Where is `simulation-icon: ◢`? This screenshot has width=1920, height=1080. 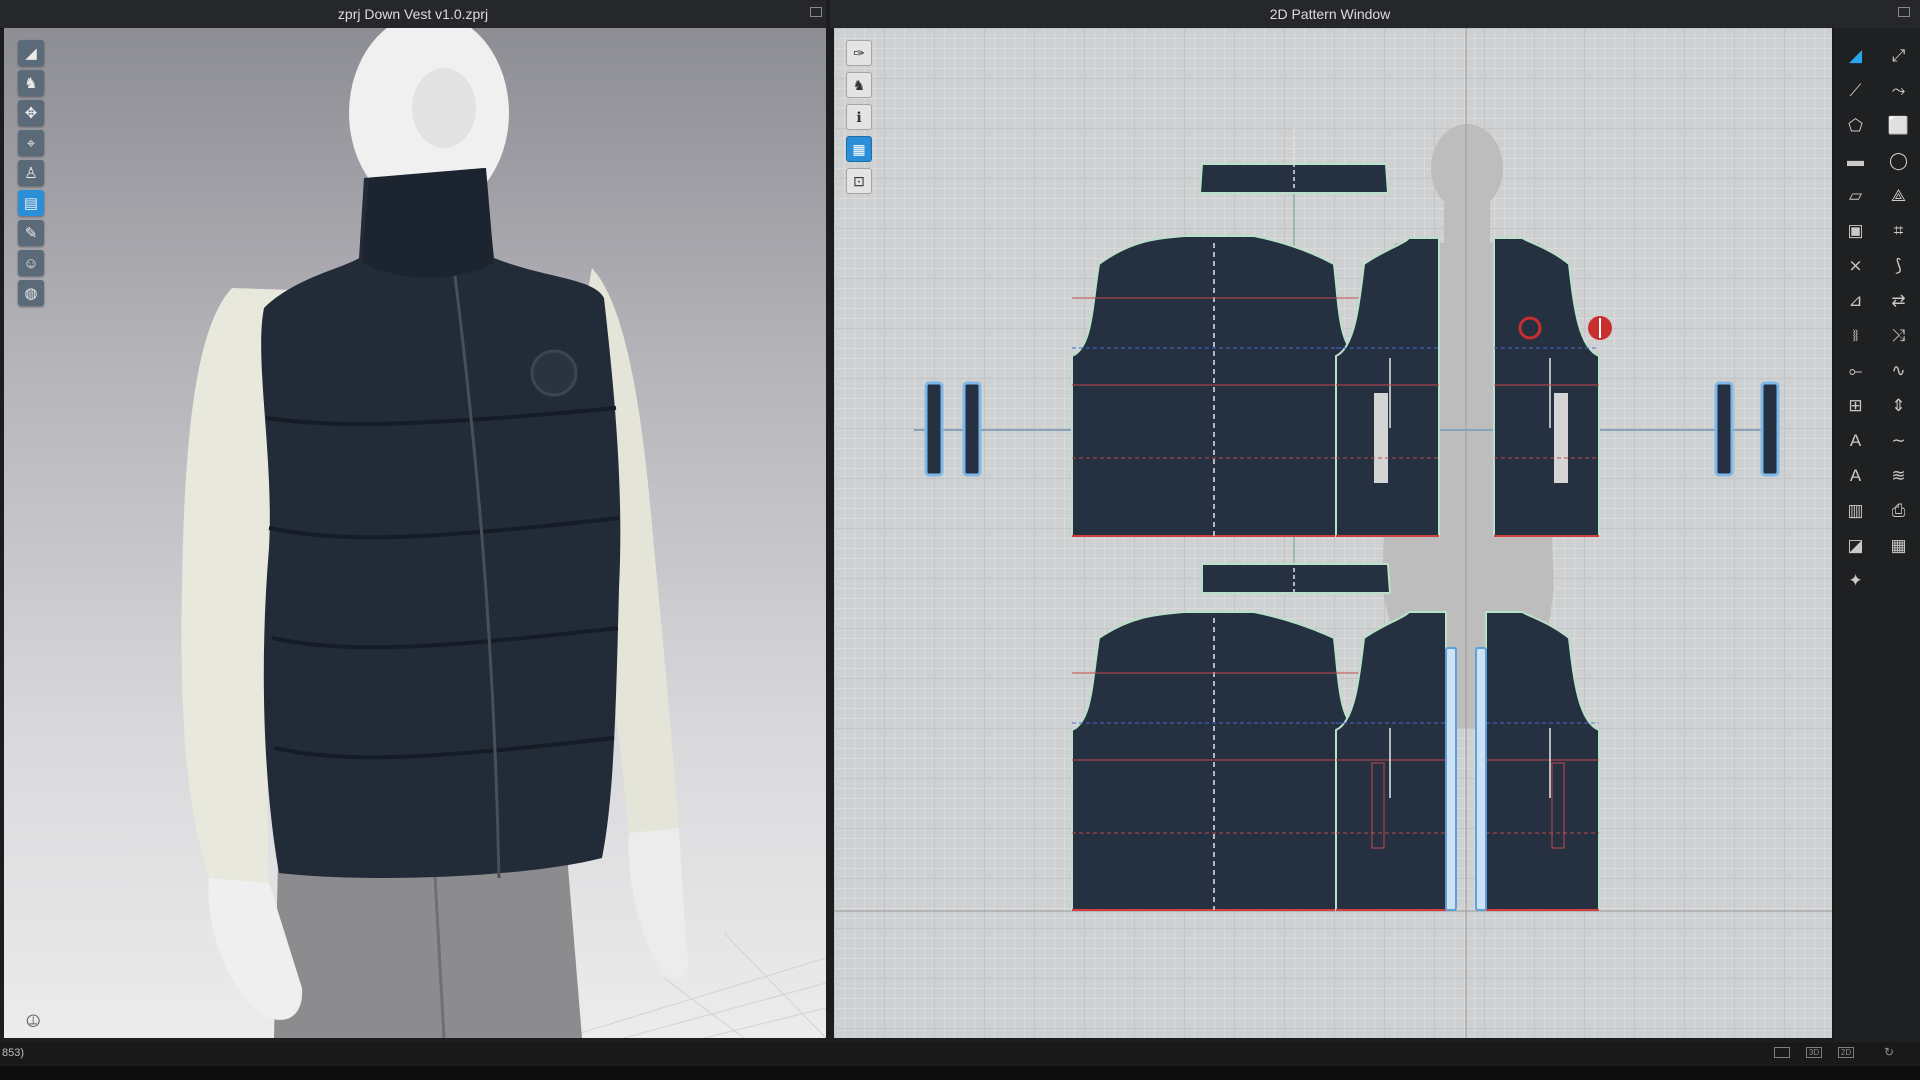
simulation-icon: ◢ is located at coordinates (31, 53).